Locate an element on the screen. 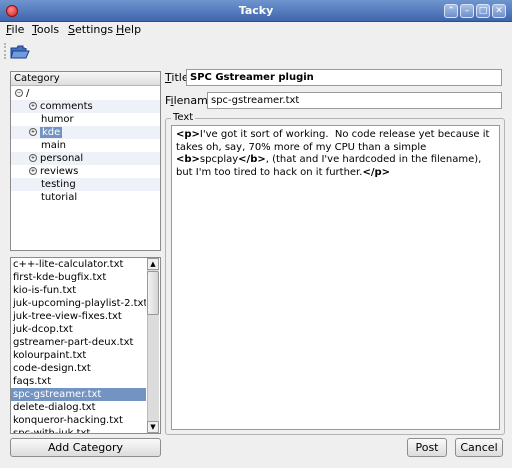 This screenshot has width=512, height=468. tree-item-label: reviews is located at coordinates (59, 171).